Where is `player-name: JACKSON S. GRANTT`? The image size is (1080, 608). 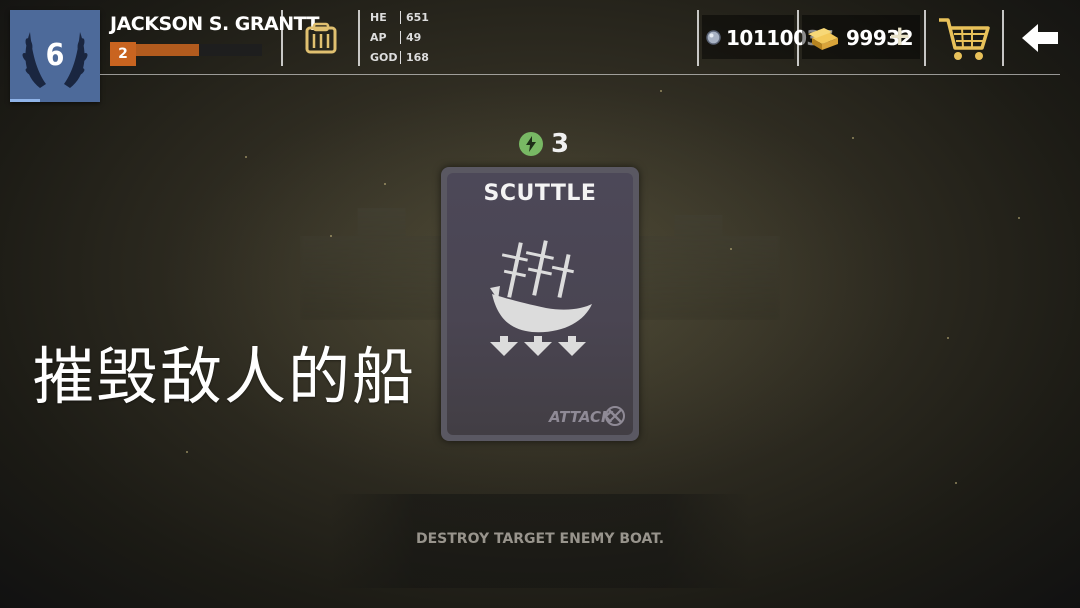 player-name: JACKSON S. GRANTT is located at coordinates (215, 24).